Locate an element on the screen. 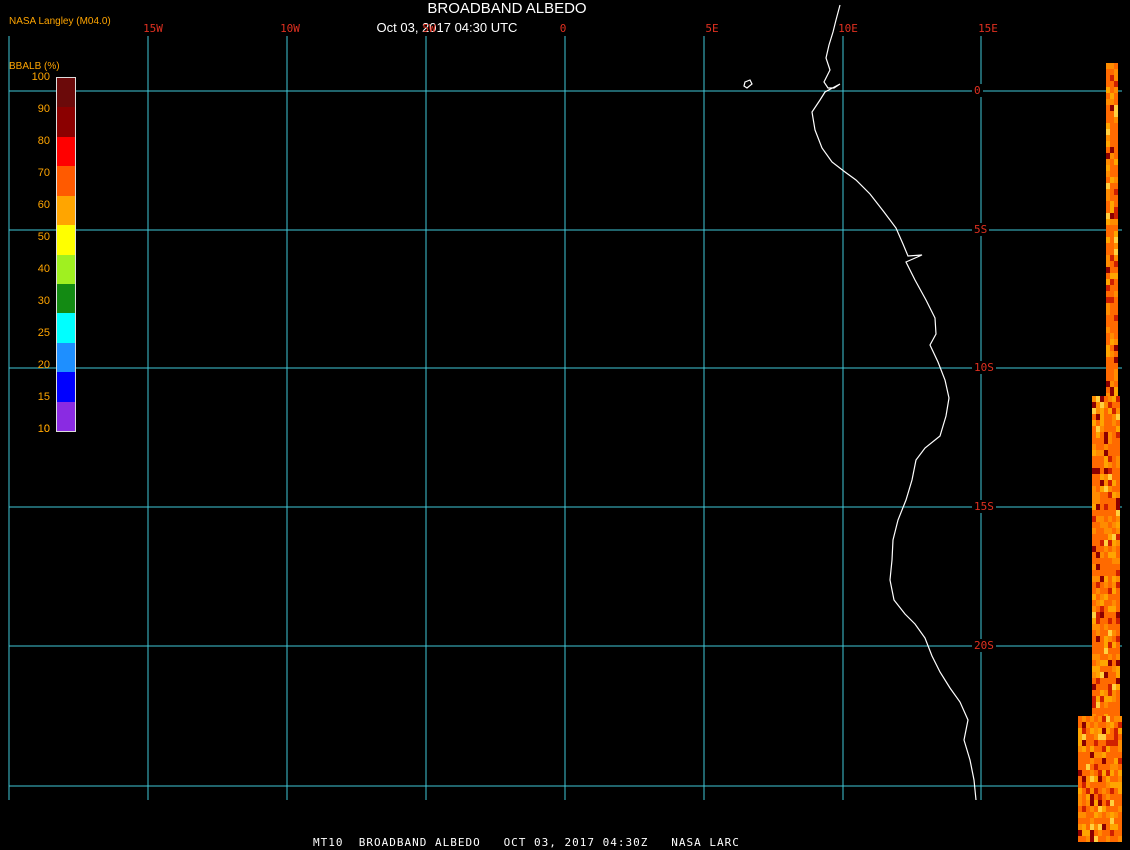 Image resolution: width=1130 pixels, height=850 pixels. lon-label: 0 is located at coordinates (563, 28).